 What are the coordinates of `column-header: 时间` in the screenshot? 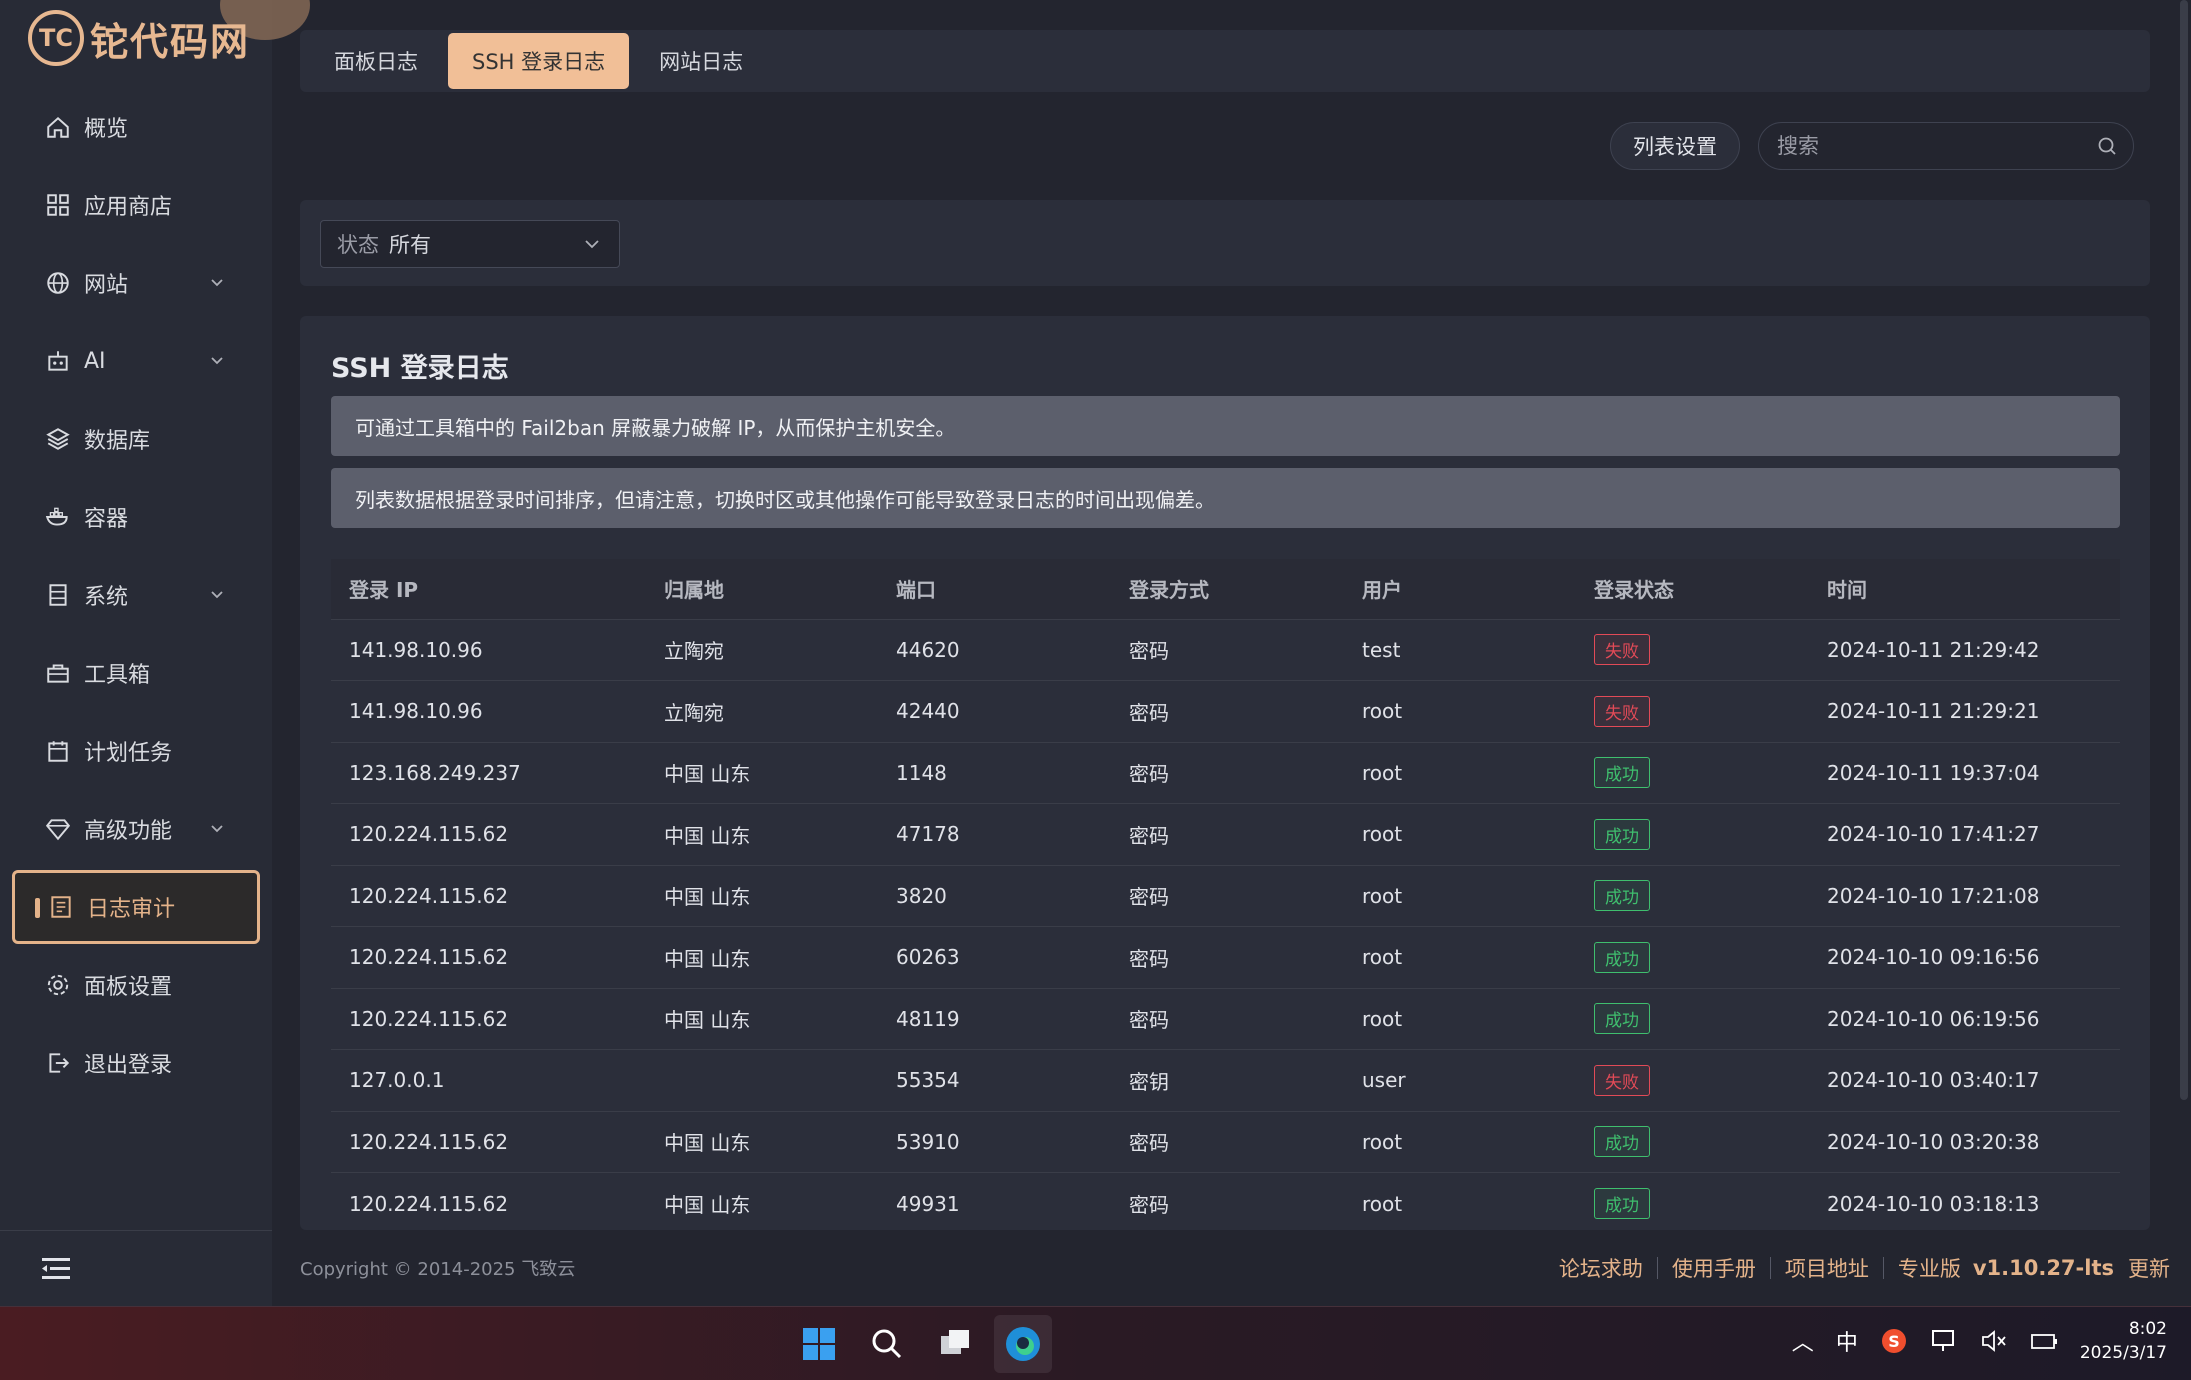 It's located at (1964, 589).